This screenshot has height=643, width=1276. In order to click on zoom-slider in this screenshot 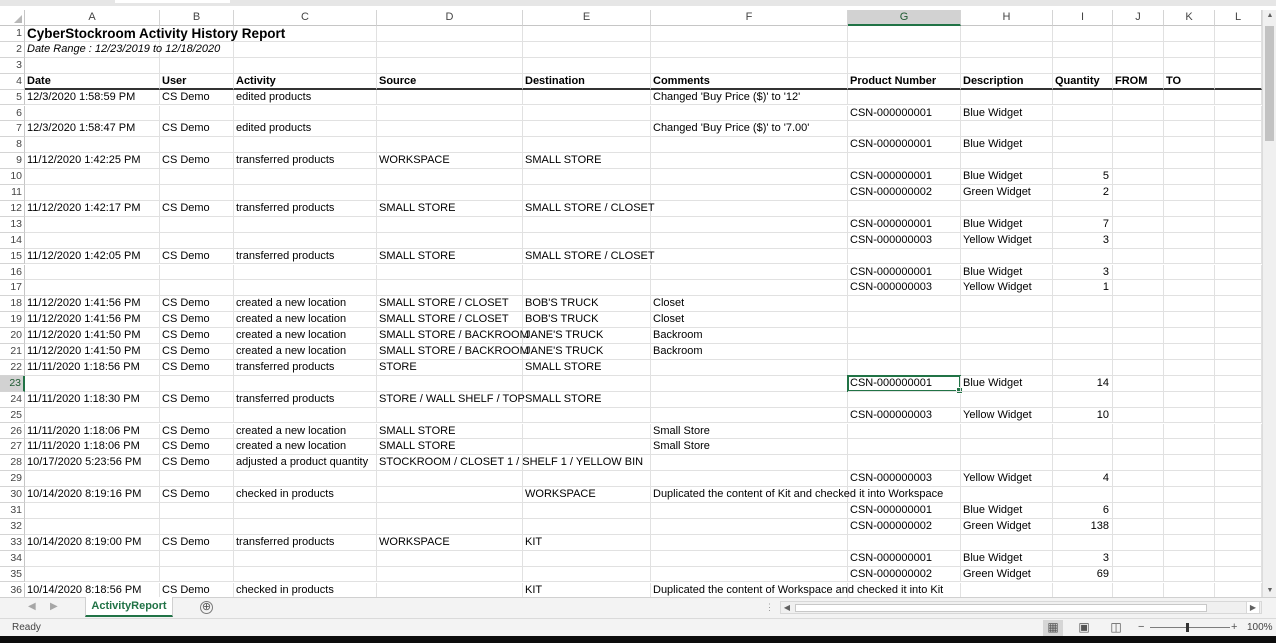, I will do `click(1190, 627)`.